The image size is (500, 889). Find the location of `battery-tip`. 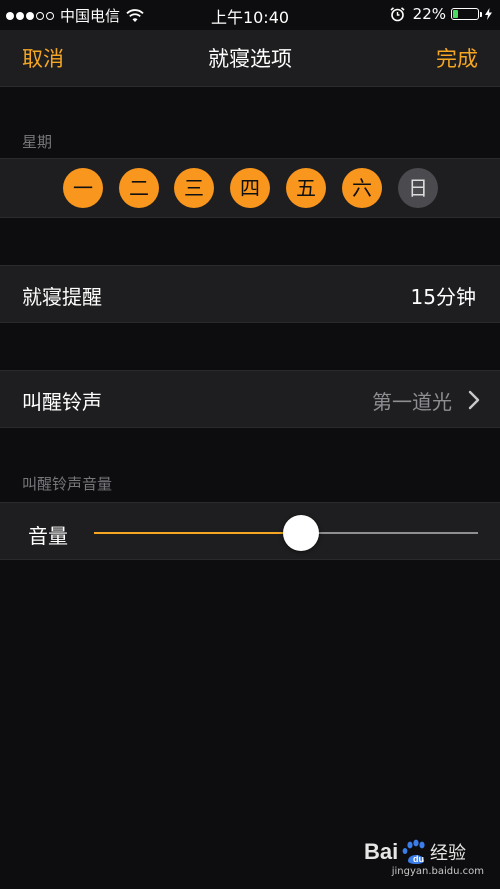

battery-tip is located at coordinates (481, 14).